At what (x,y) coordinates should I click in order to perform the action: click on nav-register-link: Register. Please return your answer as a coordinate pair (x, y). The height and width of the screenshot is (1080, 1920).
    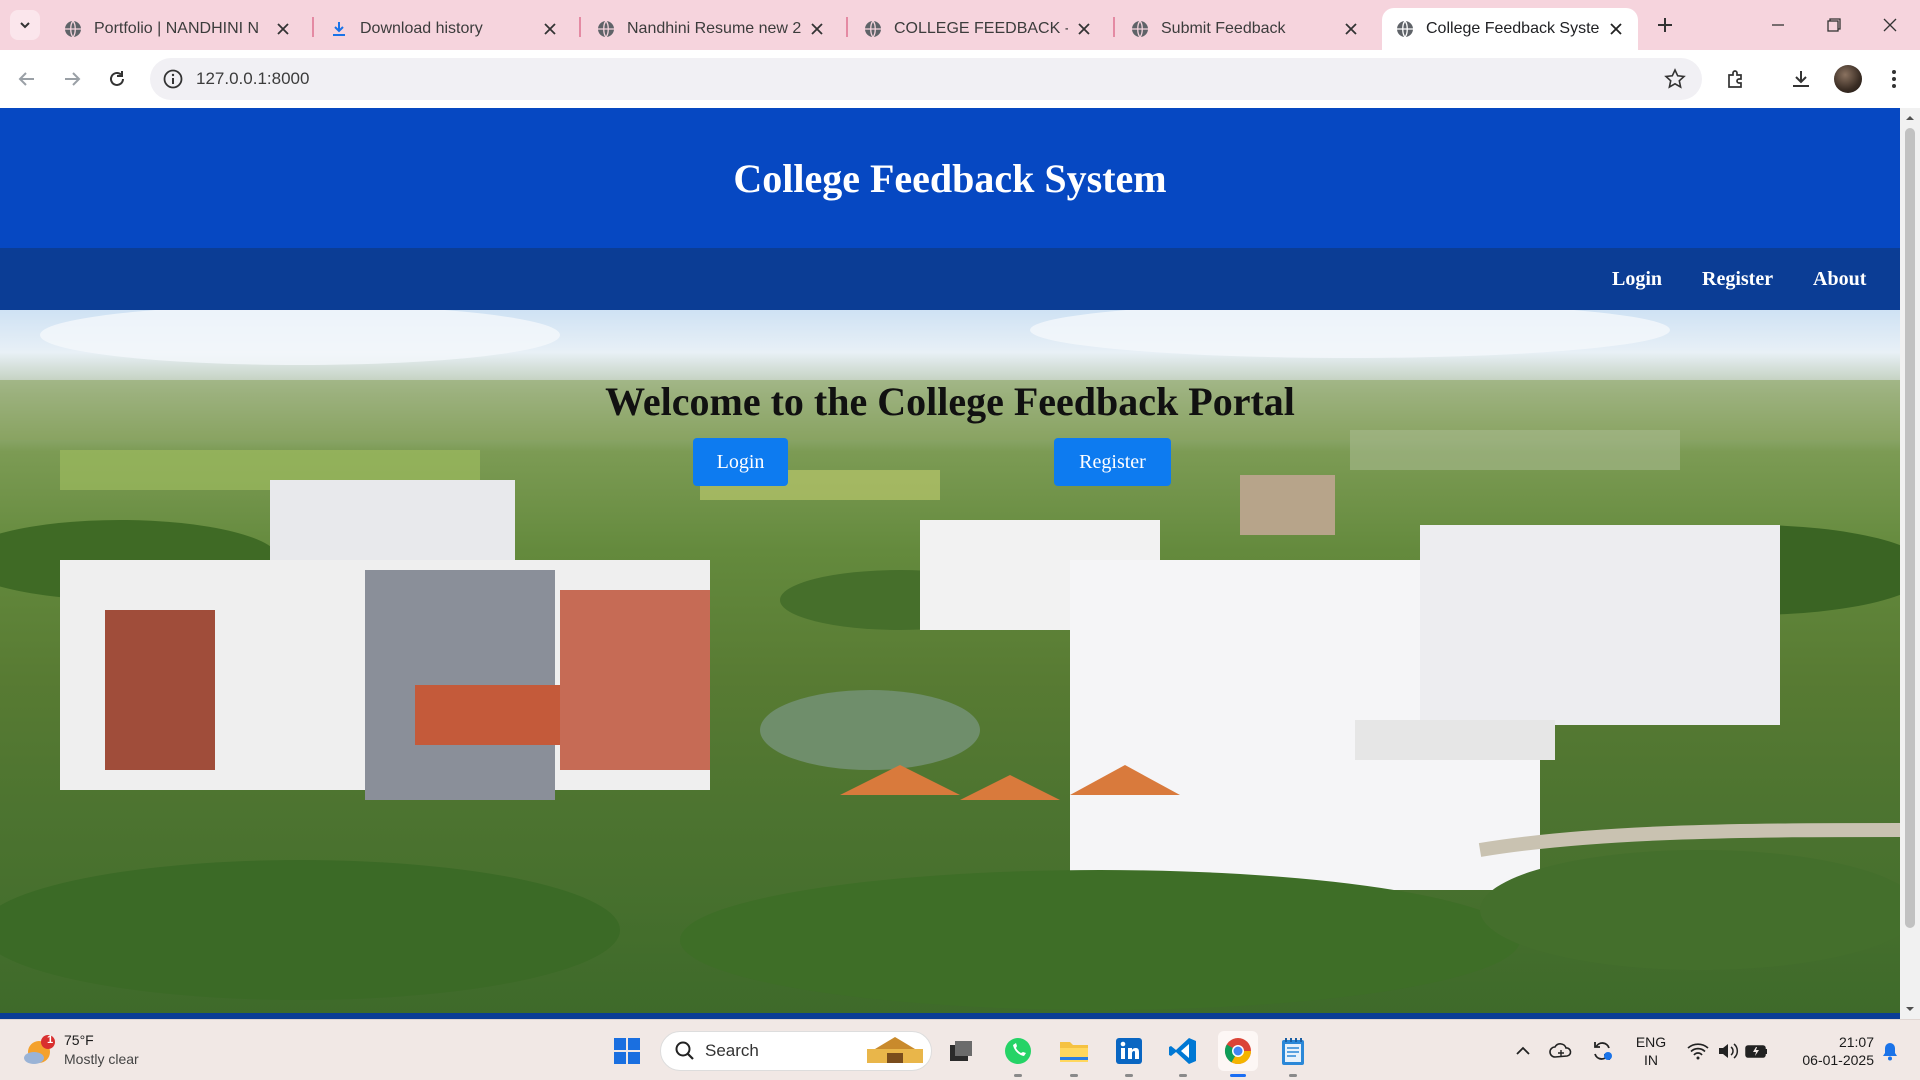
    Looking at the image, I should click on (1737, 279).